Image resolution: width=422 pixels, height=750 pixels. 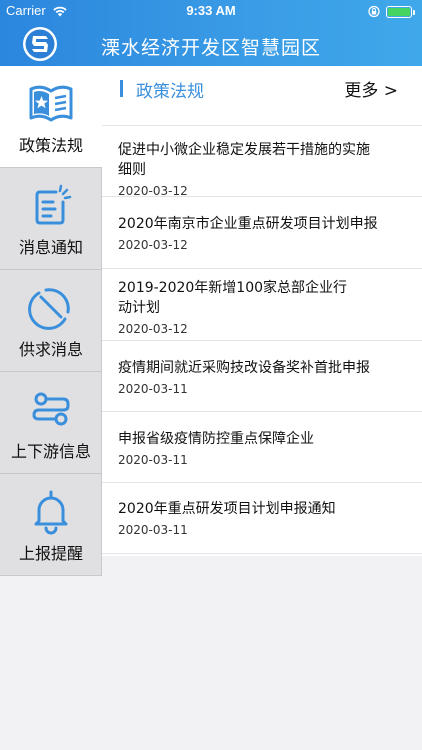 What do you see at coordinates (216, 439) in the screenshot?
I see `news-title: 申报省级疫情防控重点保障企业` at bounding box center [216, 439].